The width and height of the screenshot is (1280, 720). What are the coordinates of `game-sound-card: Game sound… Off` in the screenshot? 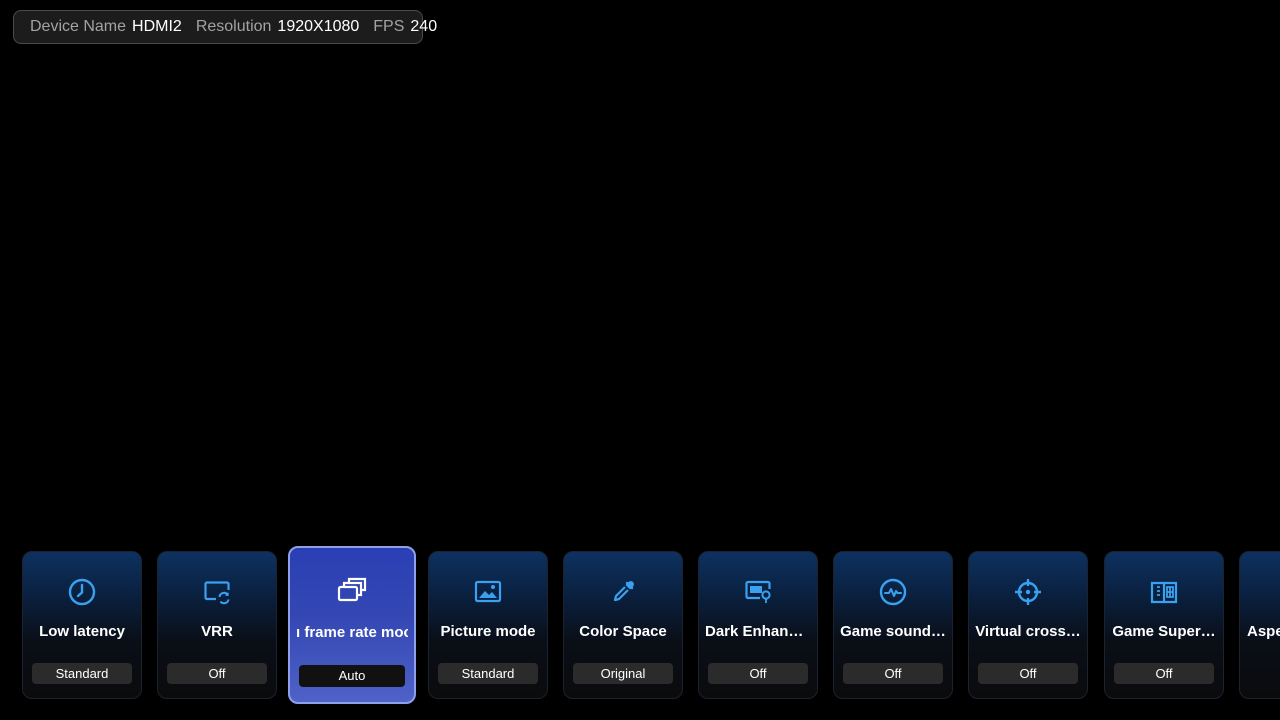 It's located at (893, 625).